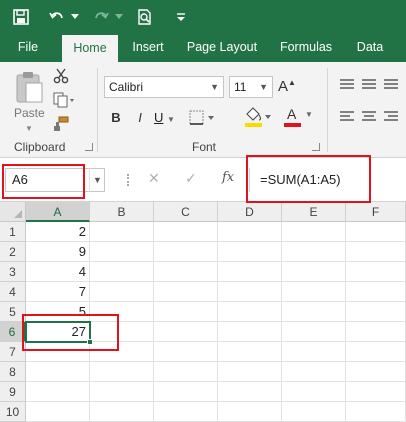 This screenshot has height=422, width=406. I want to click on cell-b2, so click(122, 252).